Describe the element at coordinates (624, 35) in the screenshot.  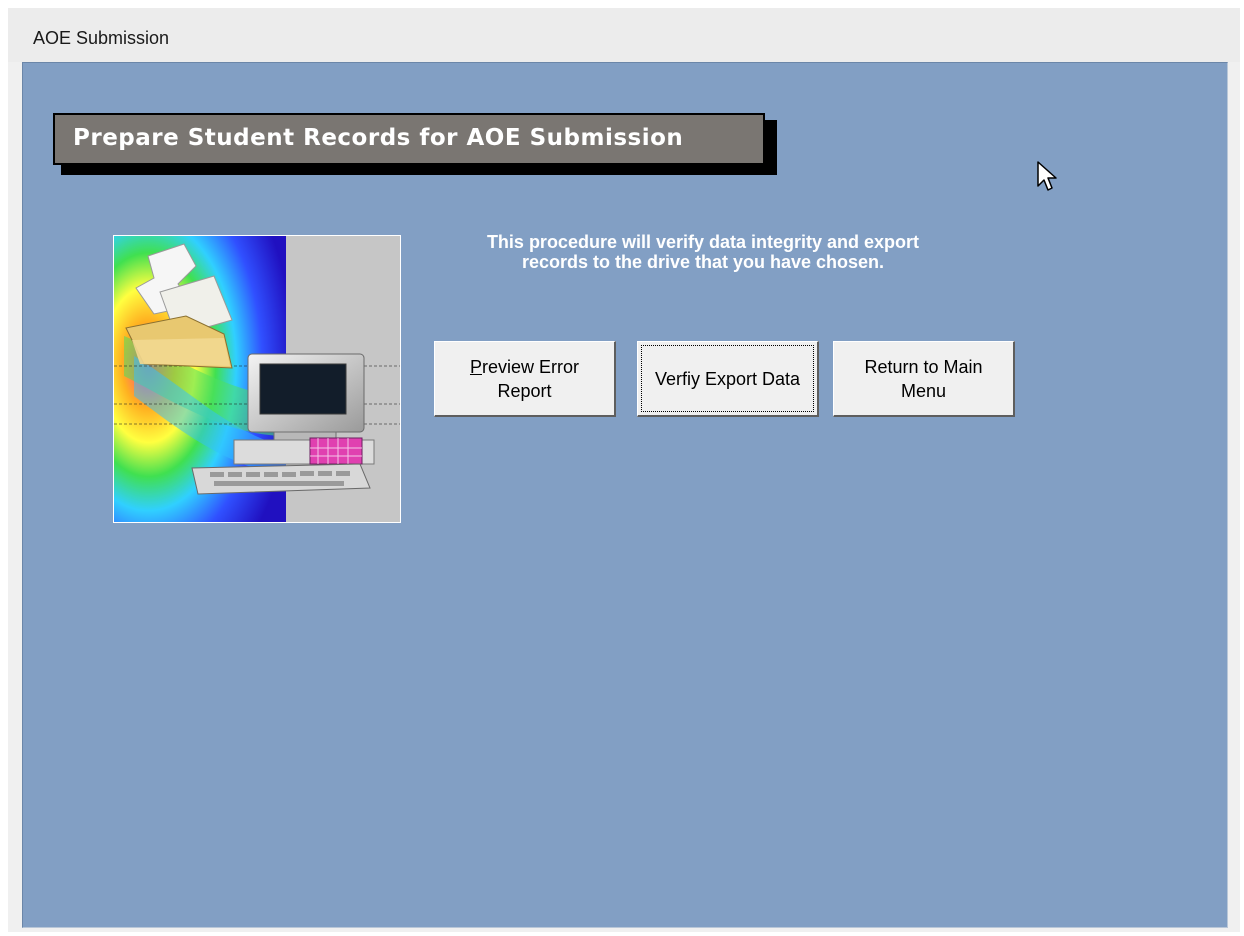
I see `title-bar: AOE Submission` at that location.